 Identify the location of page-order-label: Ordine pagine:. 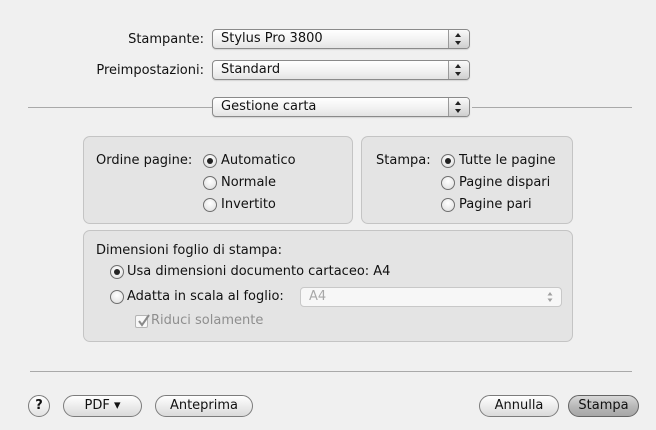
(144, 160).